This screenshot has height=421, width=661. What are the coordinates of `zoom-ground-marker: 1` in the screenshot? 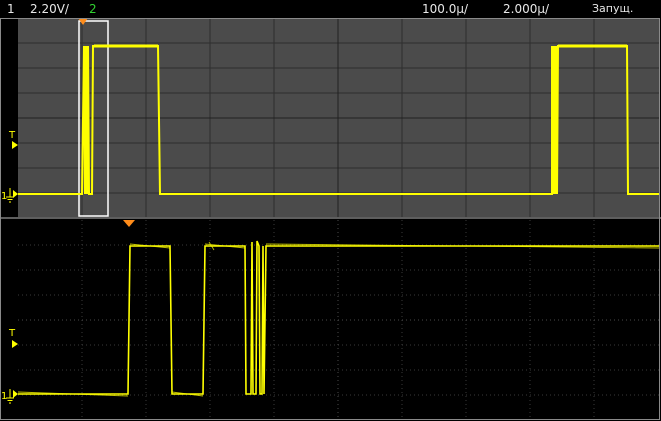 It's located at (9, 396).